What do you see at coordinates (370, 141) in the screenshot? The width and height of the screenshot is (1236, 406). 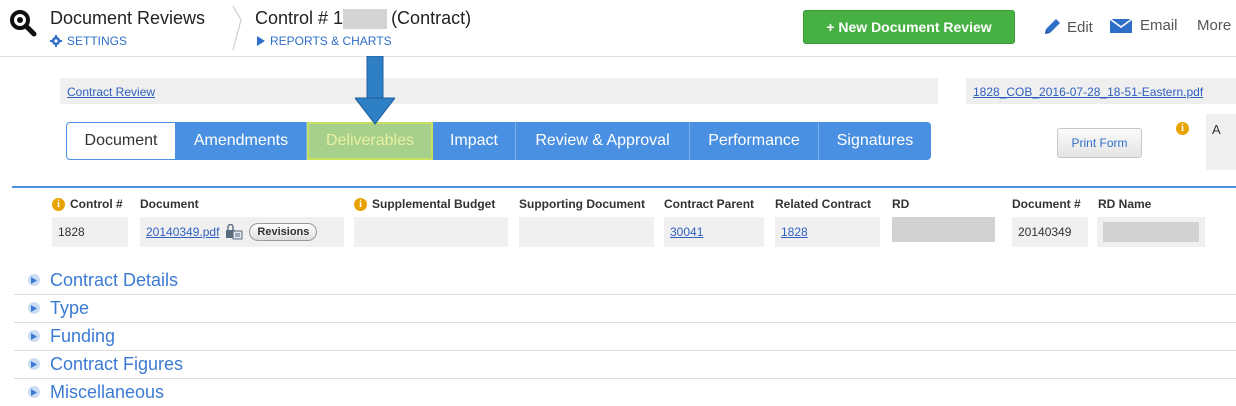 I see `tab-deliverables: Deliverables` at bounding box center [370, 141].